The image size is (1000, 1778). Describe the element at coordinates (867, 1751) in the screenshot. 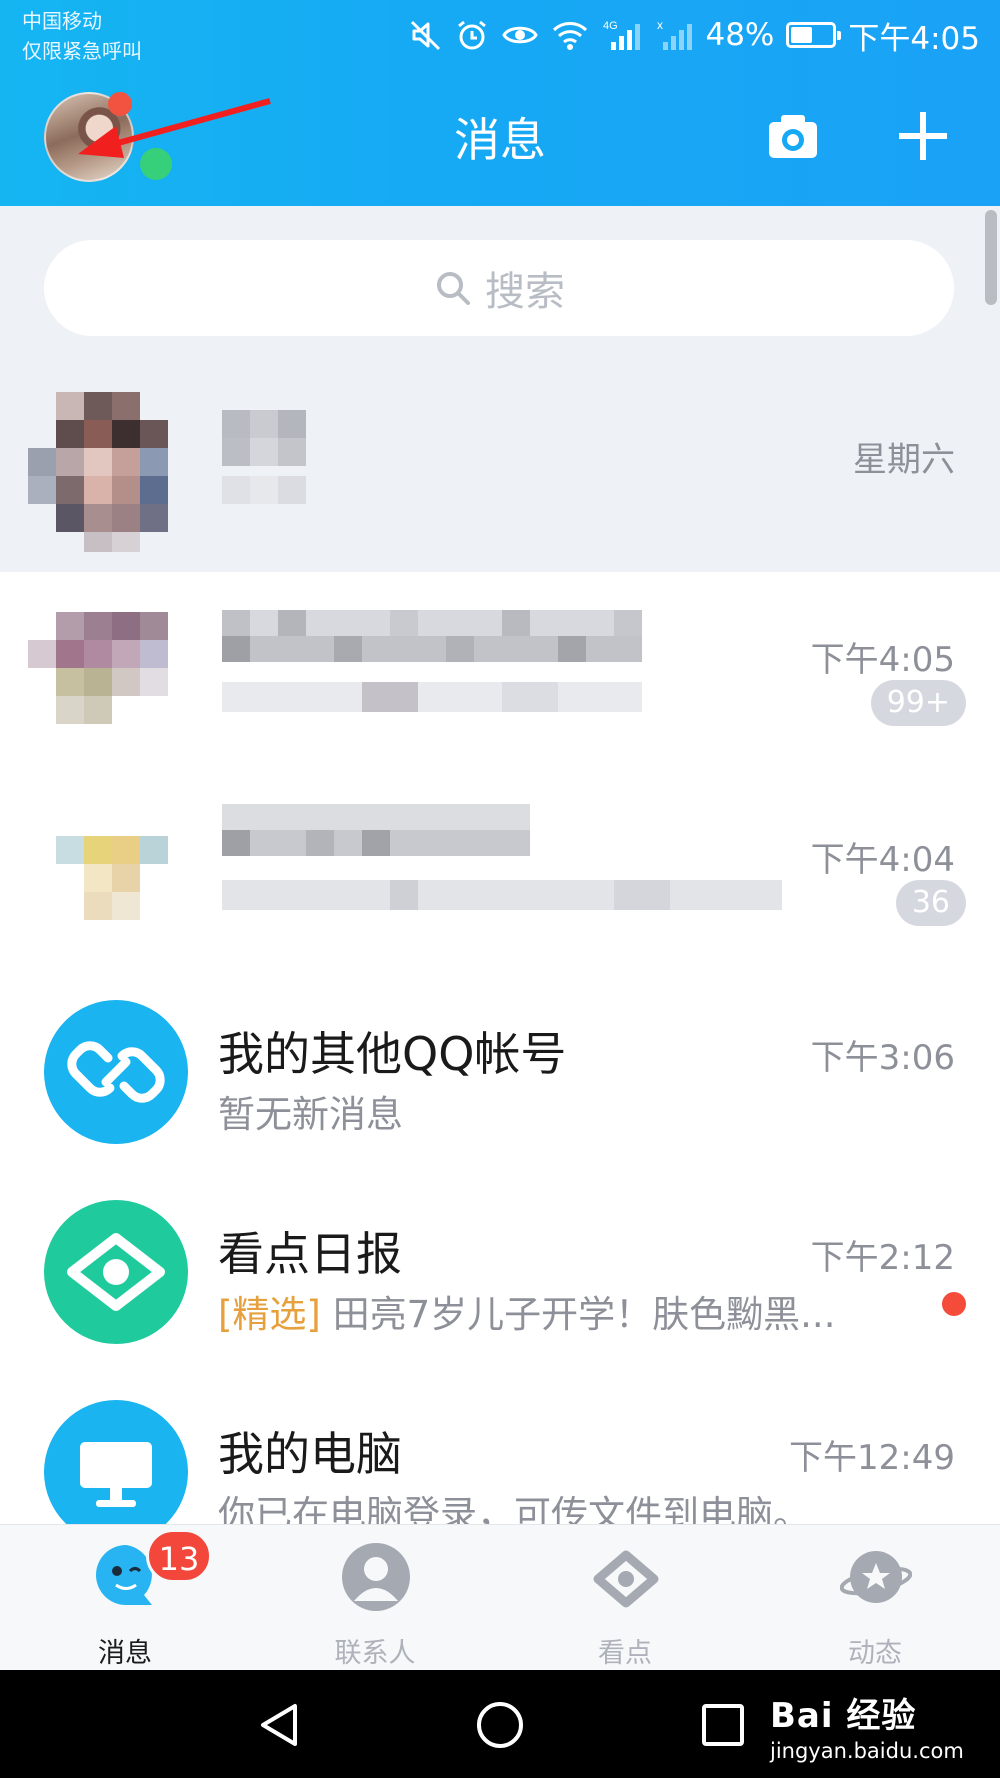

I see `watermark-url: jingyan.baidu.com` at that location.